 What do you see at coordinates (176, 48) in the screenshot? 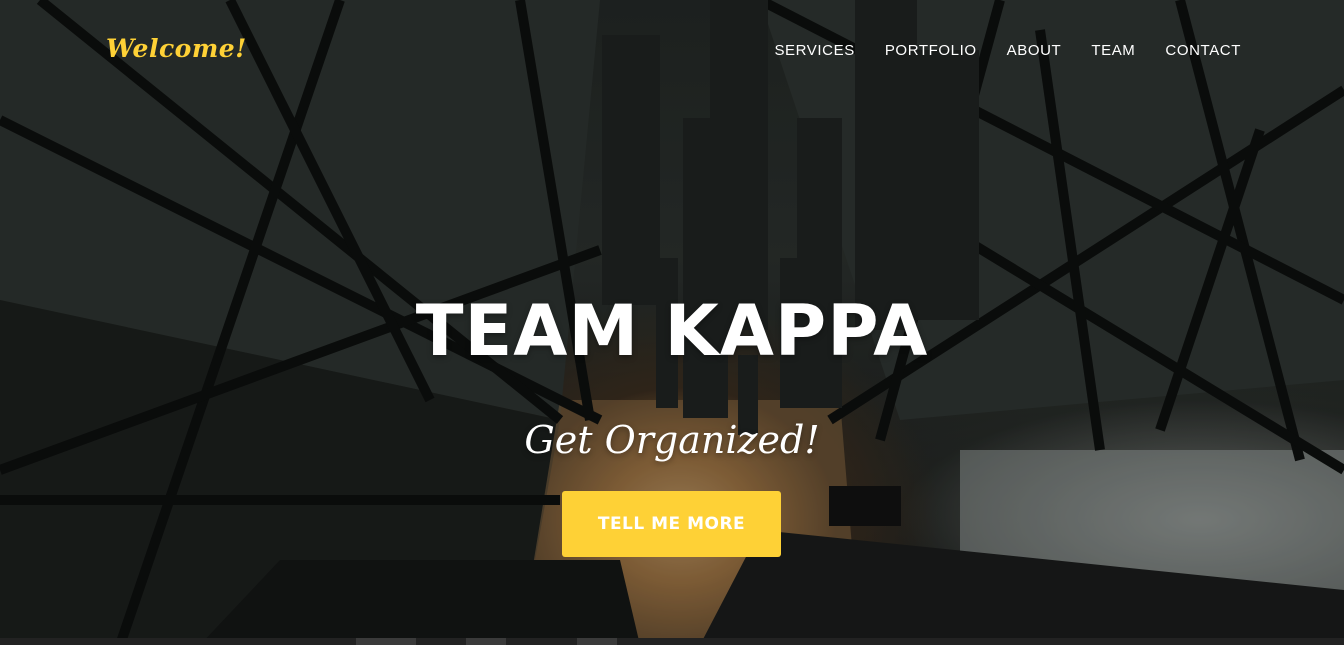
I see `brand-logo-link: Welcome!` at bounding box center [176, 48].